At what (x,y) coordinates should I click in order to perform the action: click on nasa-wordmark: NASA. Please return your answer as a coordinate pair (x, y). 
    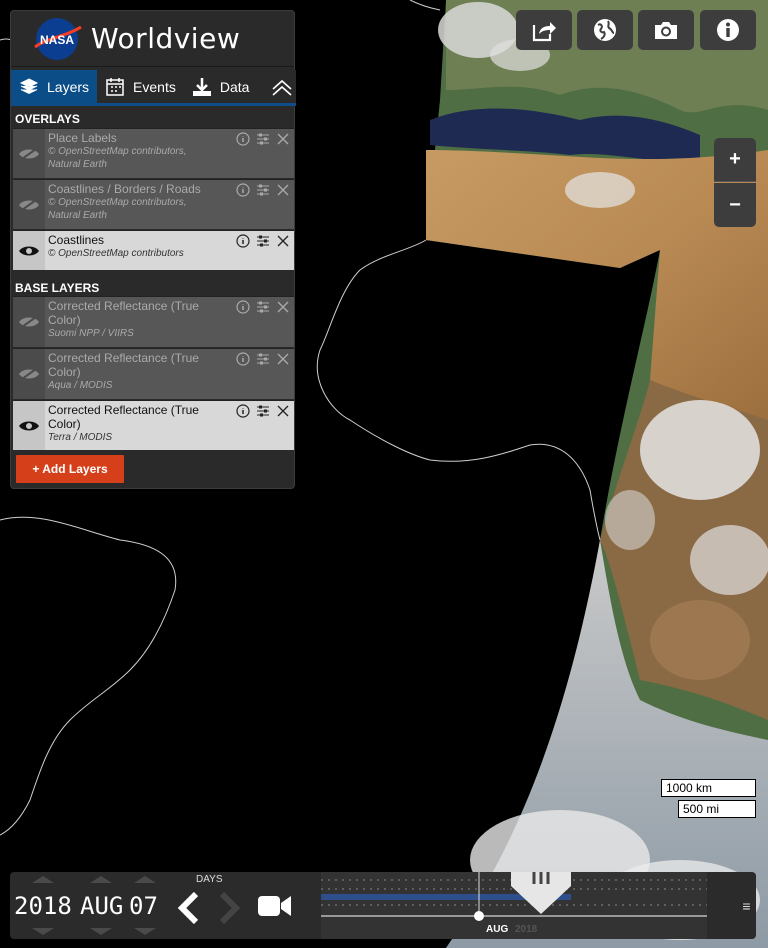
    Looking at the image, I should click on (57, 40).